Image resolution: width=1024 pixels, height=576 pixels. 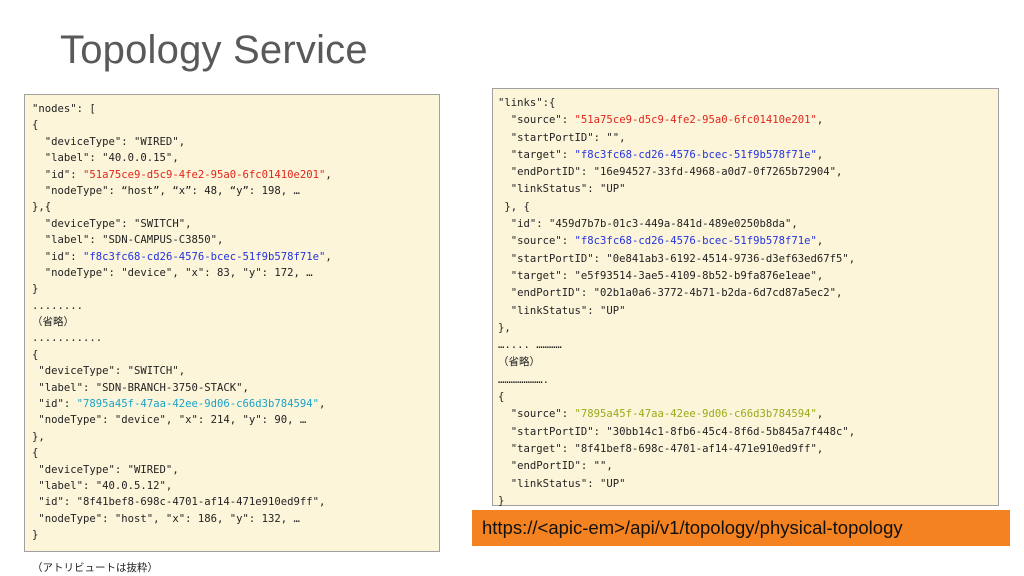 I want to click on link-id-highlight: "7895a45f-47aa-42ee-9d06-c66d3b784594", so click(x=695, y=414).